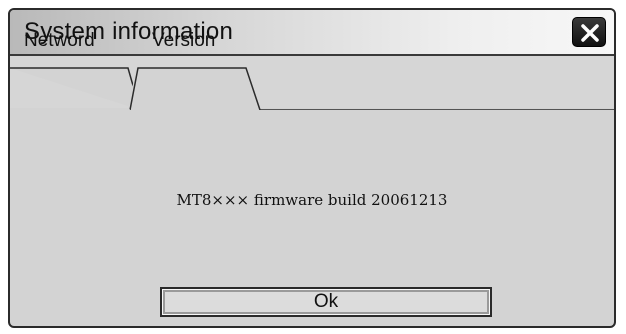 The height and width of the screenshot is (334, 626). I want to click on tab-version: Version, so click(200, 41).